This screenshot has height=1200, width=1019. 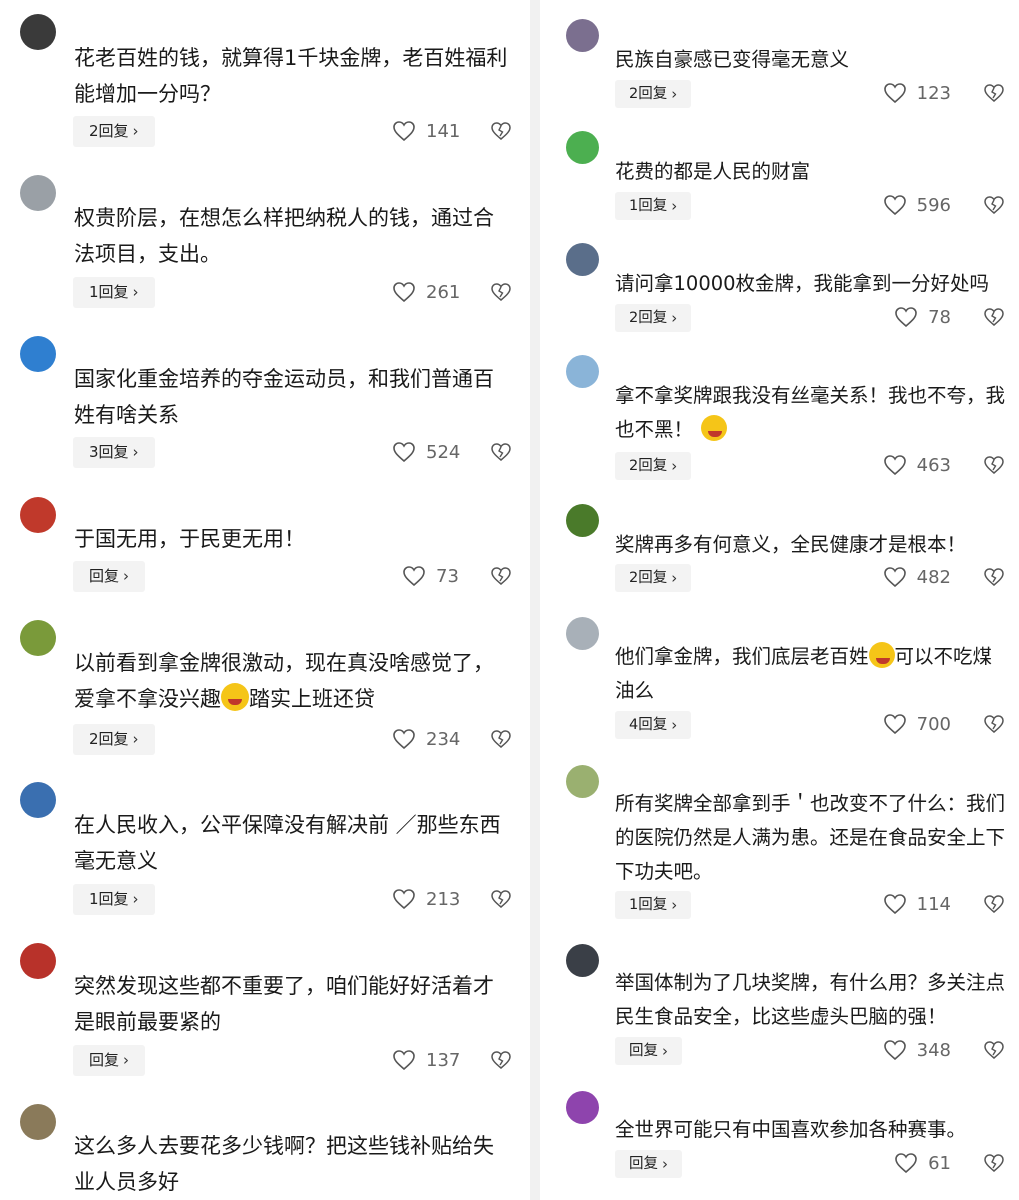 I want to click on like-button: 61, so click(x=922, y=1163).